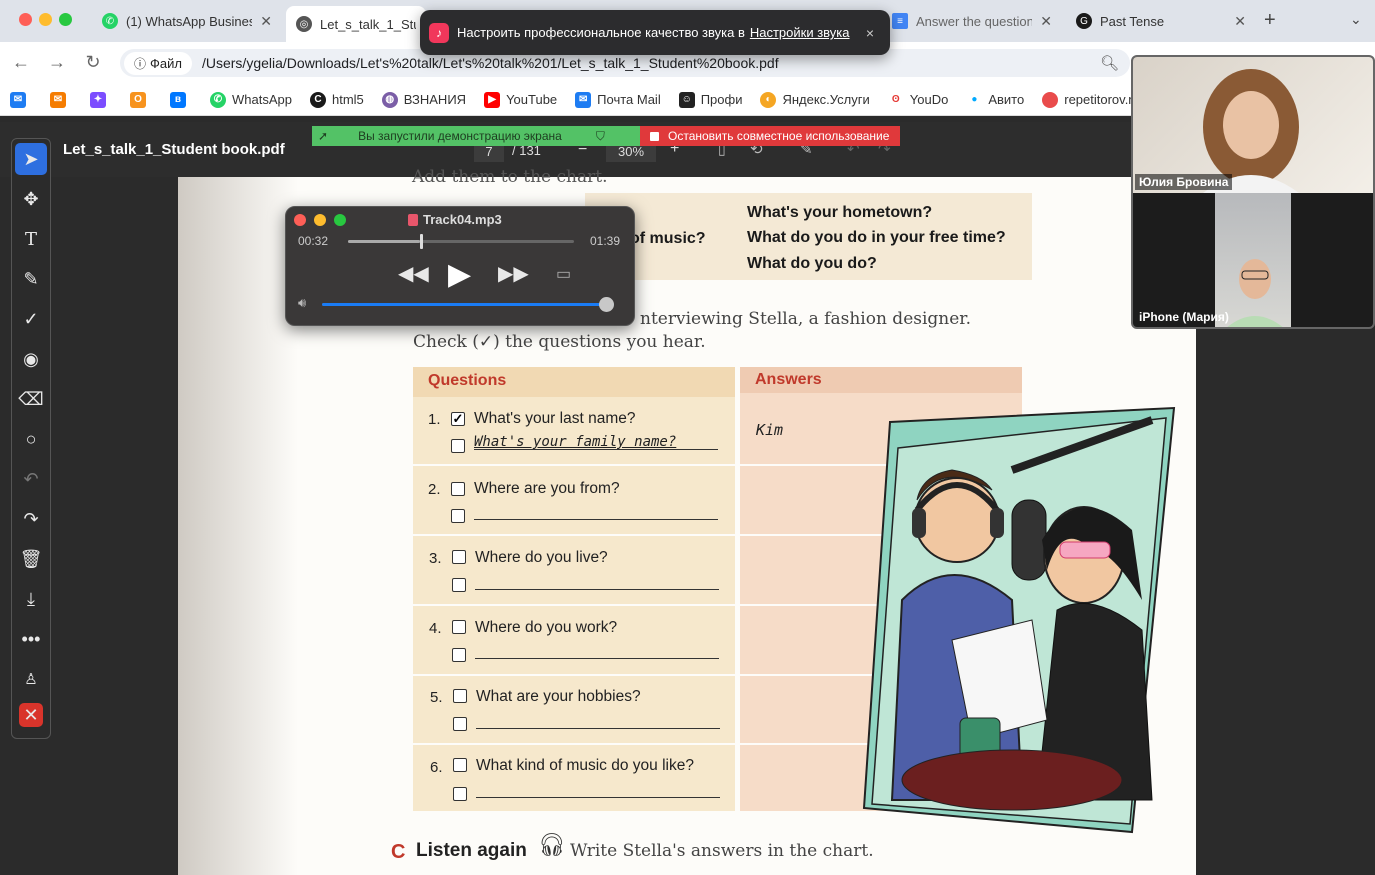 The height and width of the screenshot is (875, 1375). What do you see at coordinates (31, 559) in the screenshot?
I see `trash-icon: 🗑︎` at bounding box center [31, 559].